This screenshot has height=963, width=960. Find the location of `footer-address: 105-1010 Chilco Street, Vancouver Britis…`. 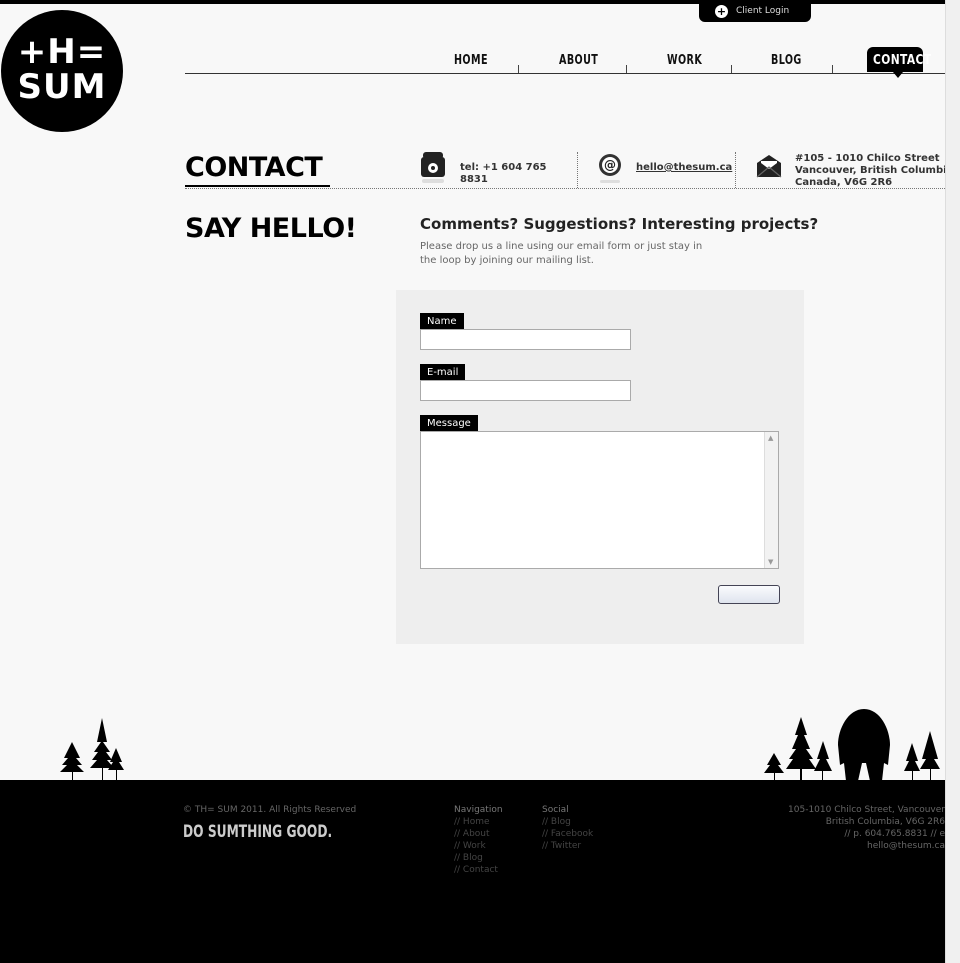

footer-address: 105-1010 Chilco Street, Vancouver Britis… is located at coordinates (866, 828).